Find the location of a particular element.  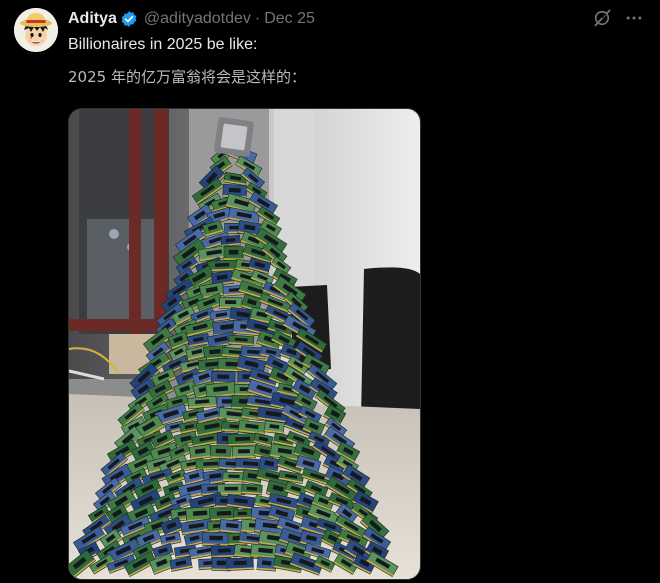

tweet-translation: 2025 年的亿万富翁将会是这样的： is located at coordinates (187, 77).